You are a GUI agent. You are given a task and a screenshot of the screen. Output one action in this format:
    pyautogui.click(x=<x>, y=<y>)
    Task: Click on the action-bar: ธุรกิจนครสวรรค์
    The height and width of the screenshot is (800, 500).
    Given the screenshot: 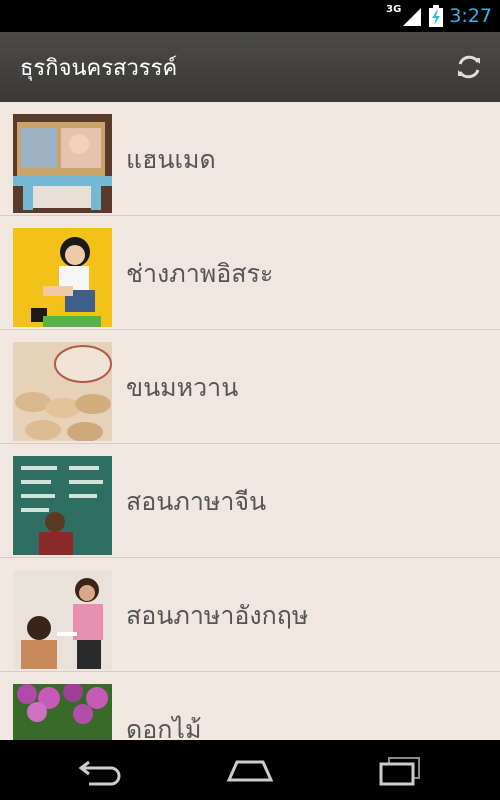 What is the action you would take?
    pyautogui.click(x=250, y=67)
    